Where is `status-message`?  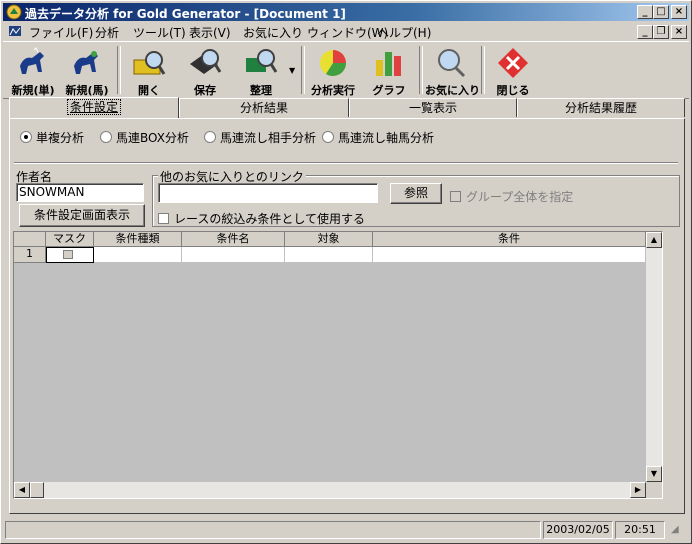
status-message is located at coordinates (273, 530).